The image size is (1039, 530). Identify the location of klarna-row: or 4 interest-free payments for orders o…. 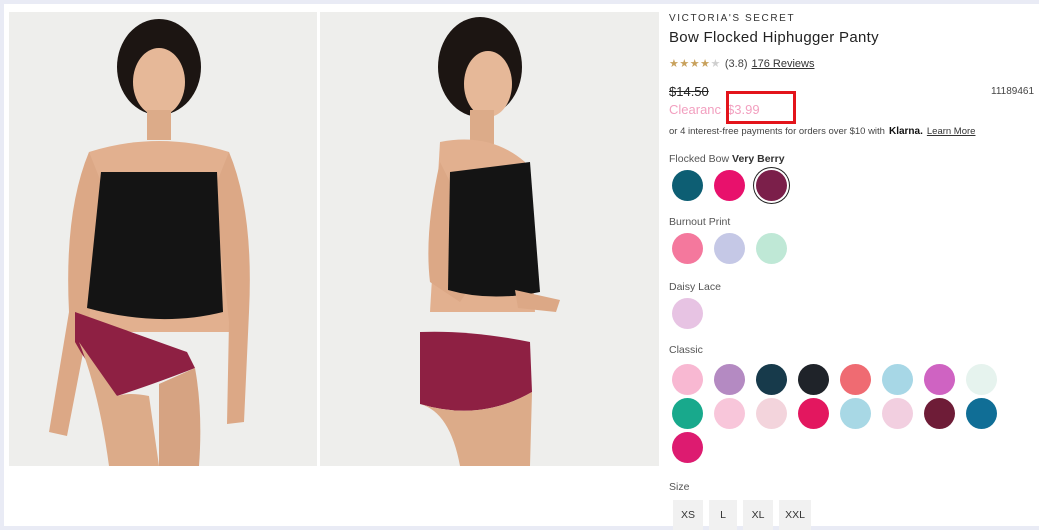
(822, 131).